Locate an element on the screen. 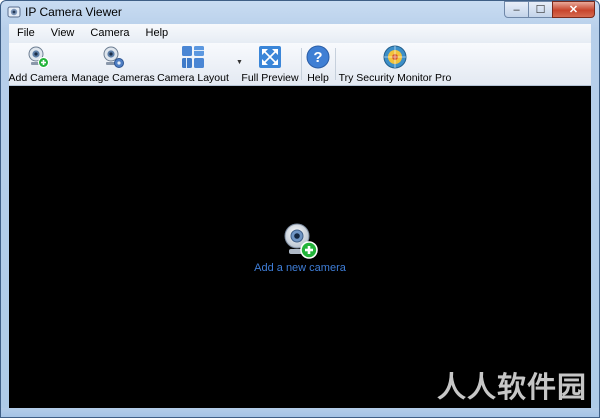  menu-help: Help is located at coordinates (157, 33).